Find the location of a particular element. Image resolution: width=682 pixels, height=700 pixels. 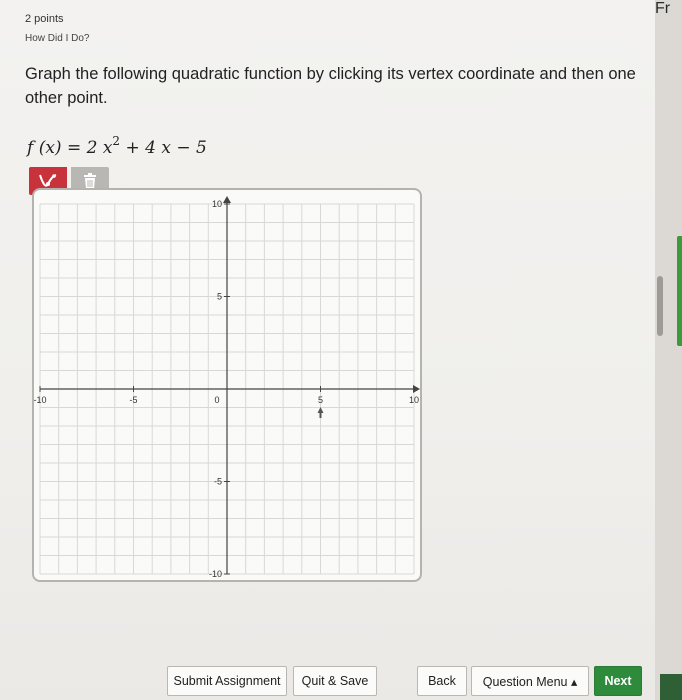

function-formula: f (x) = 2 x2 + 4 x − 5 is located at coordinates (117, 146).